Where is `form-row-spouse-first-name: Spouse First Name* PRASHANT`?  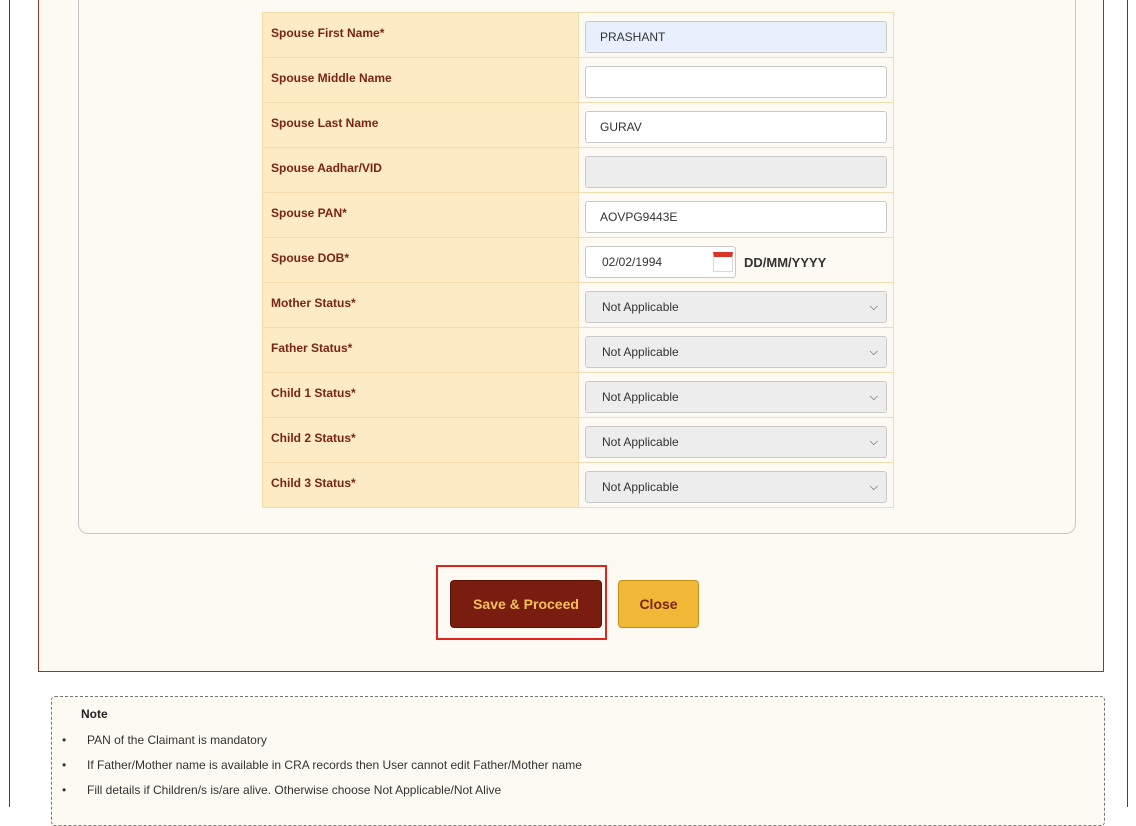 form-row-spouse-first-name: Spouse First Name* PRASHANT is located at coordinates (578, 35).